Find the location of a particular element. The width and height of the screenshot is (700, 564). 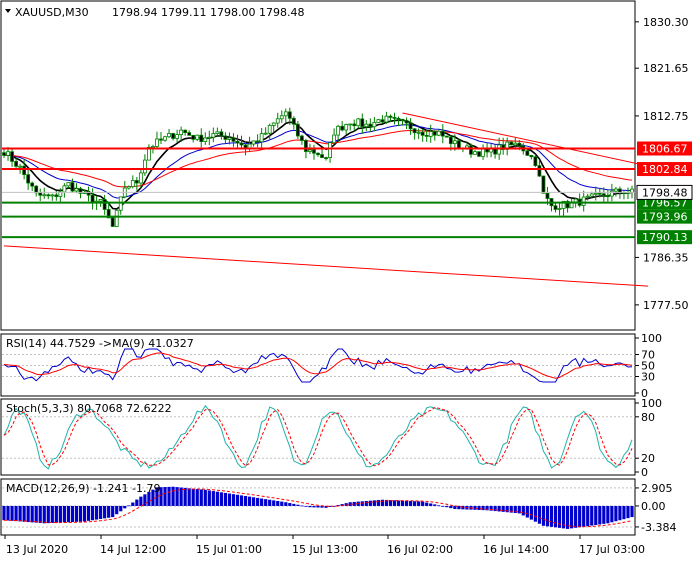

price-tick-label: 1830.30 is located at coordinates (666, 22).